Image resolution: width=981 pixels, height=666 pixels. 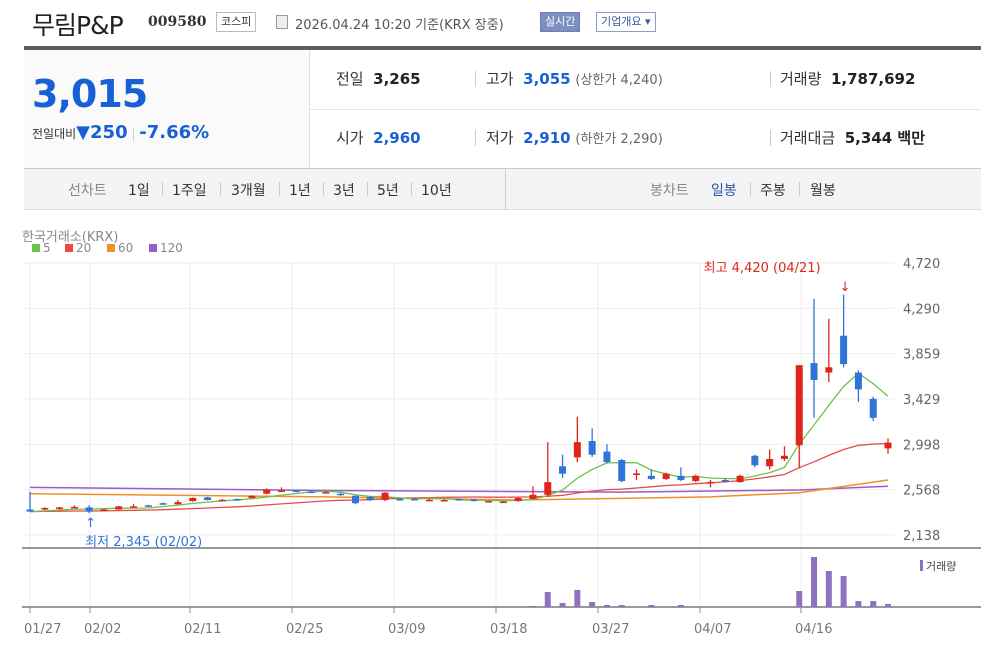 What do you see at coordinates (90, 523) in the screenshot?
I see `up-arrow-icon: ↑` at bounding box center [90, 523].